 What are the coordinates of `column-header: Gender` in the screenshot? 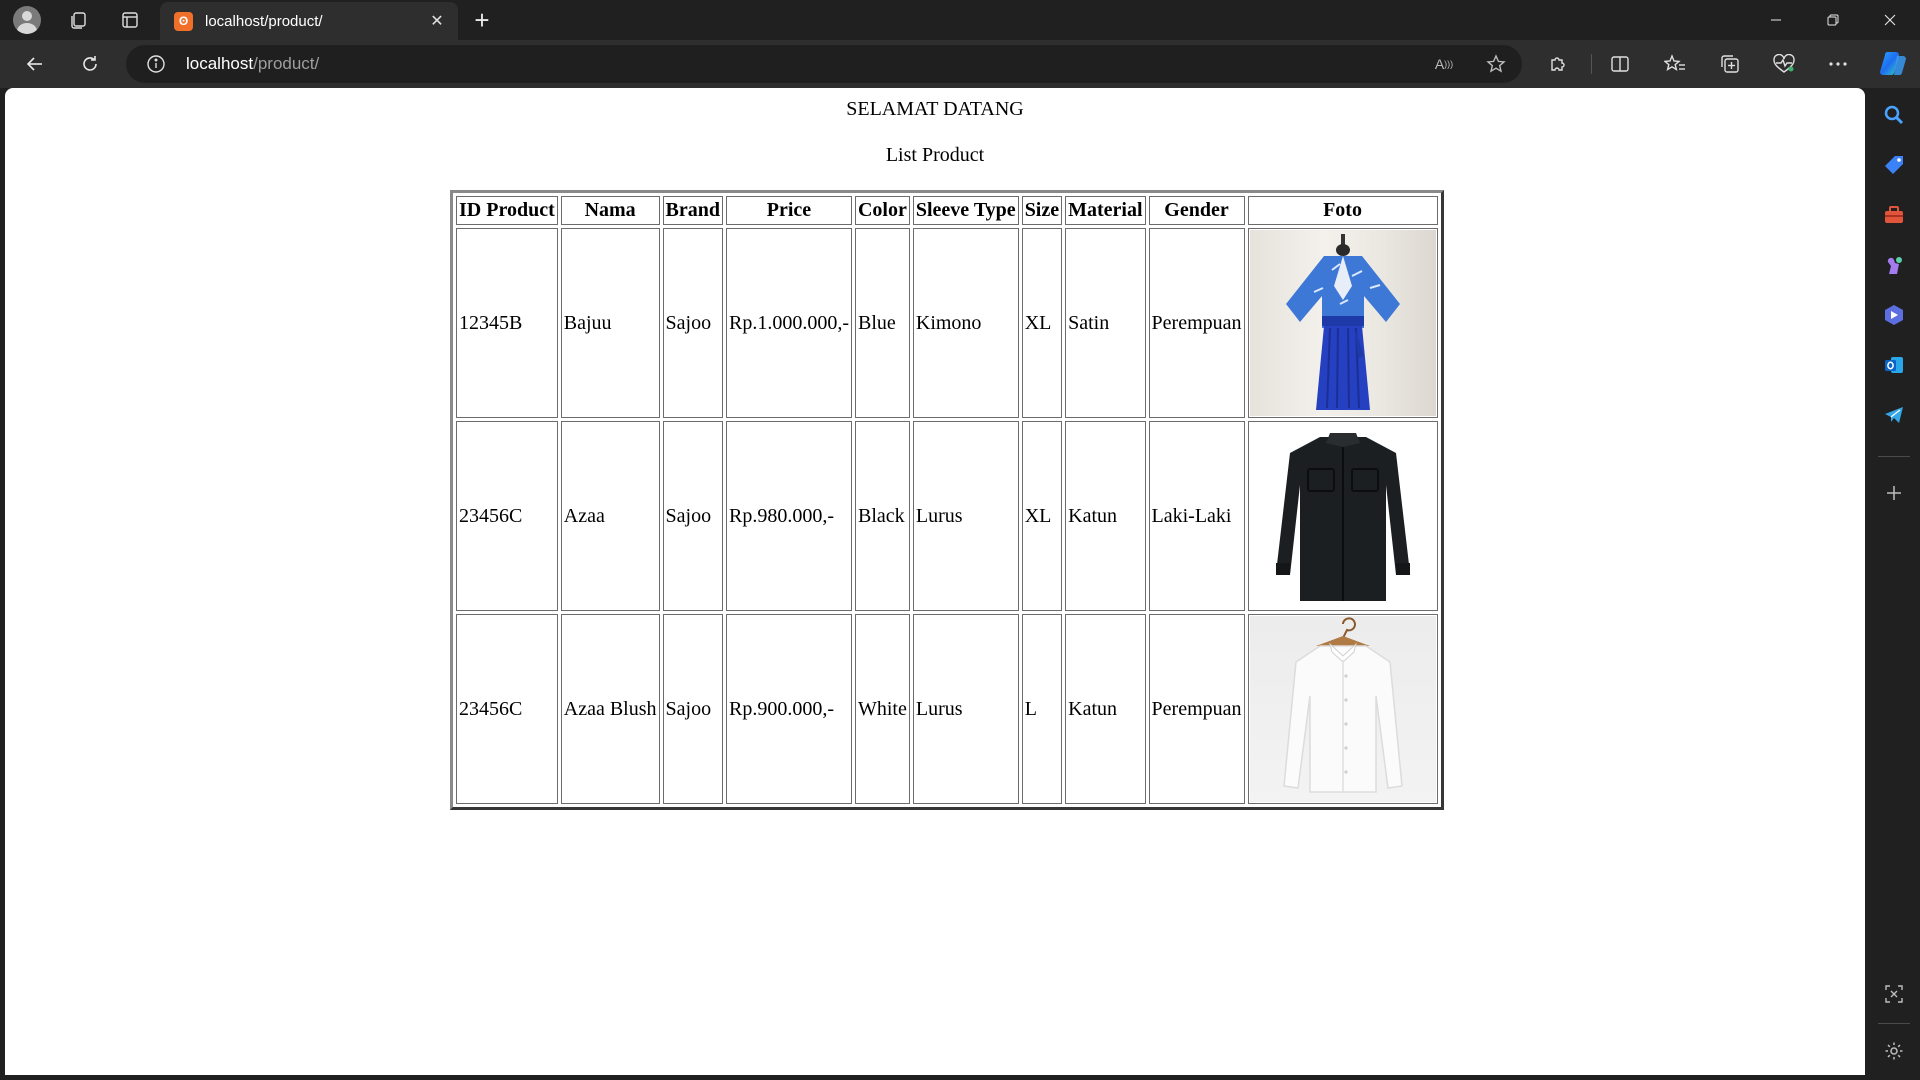 It's located at (1196, 210).